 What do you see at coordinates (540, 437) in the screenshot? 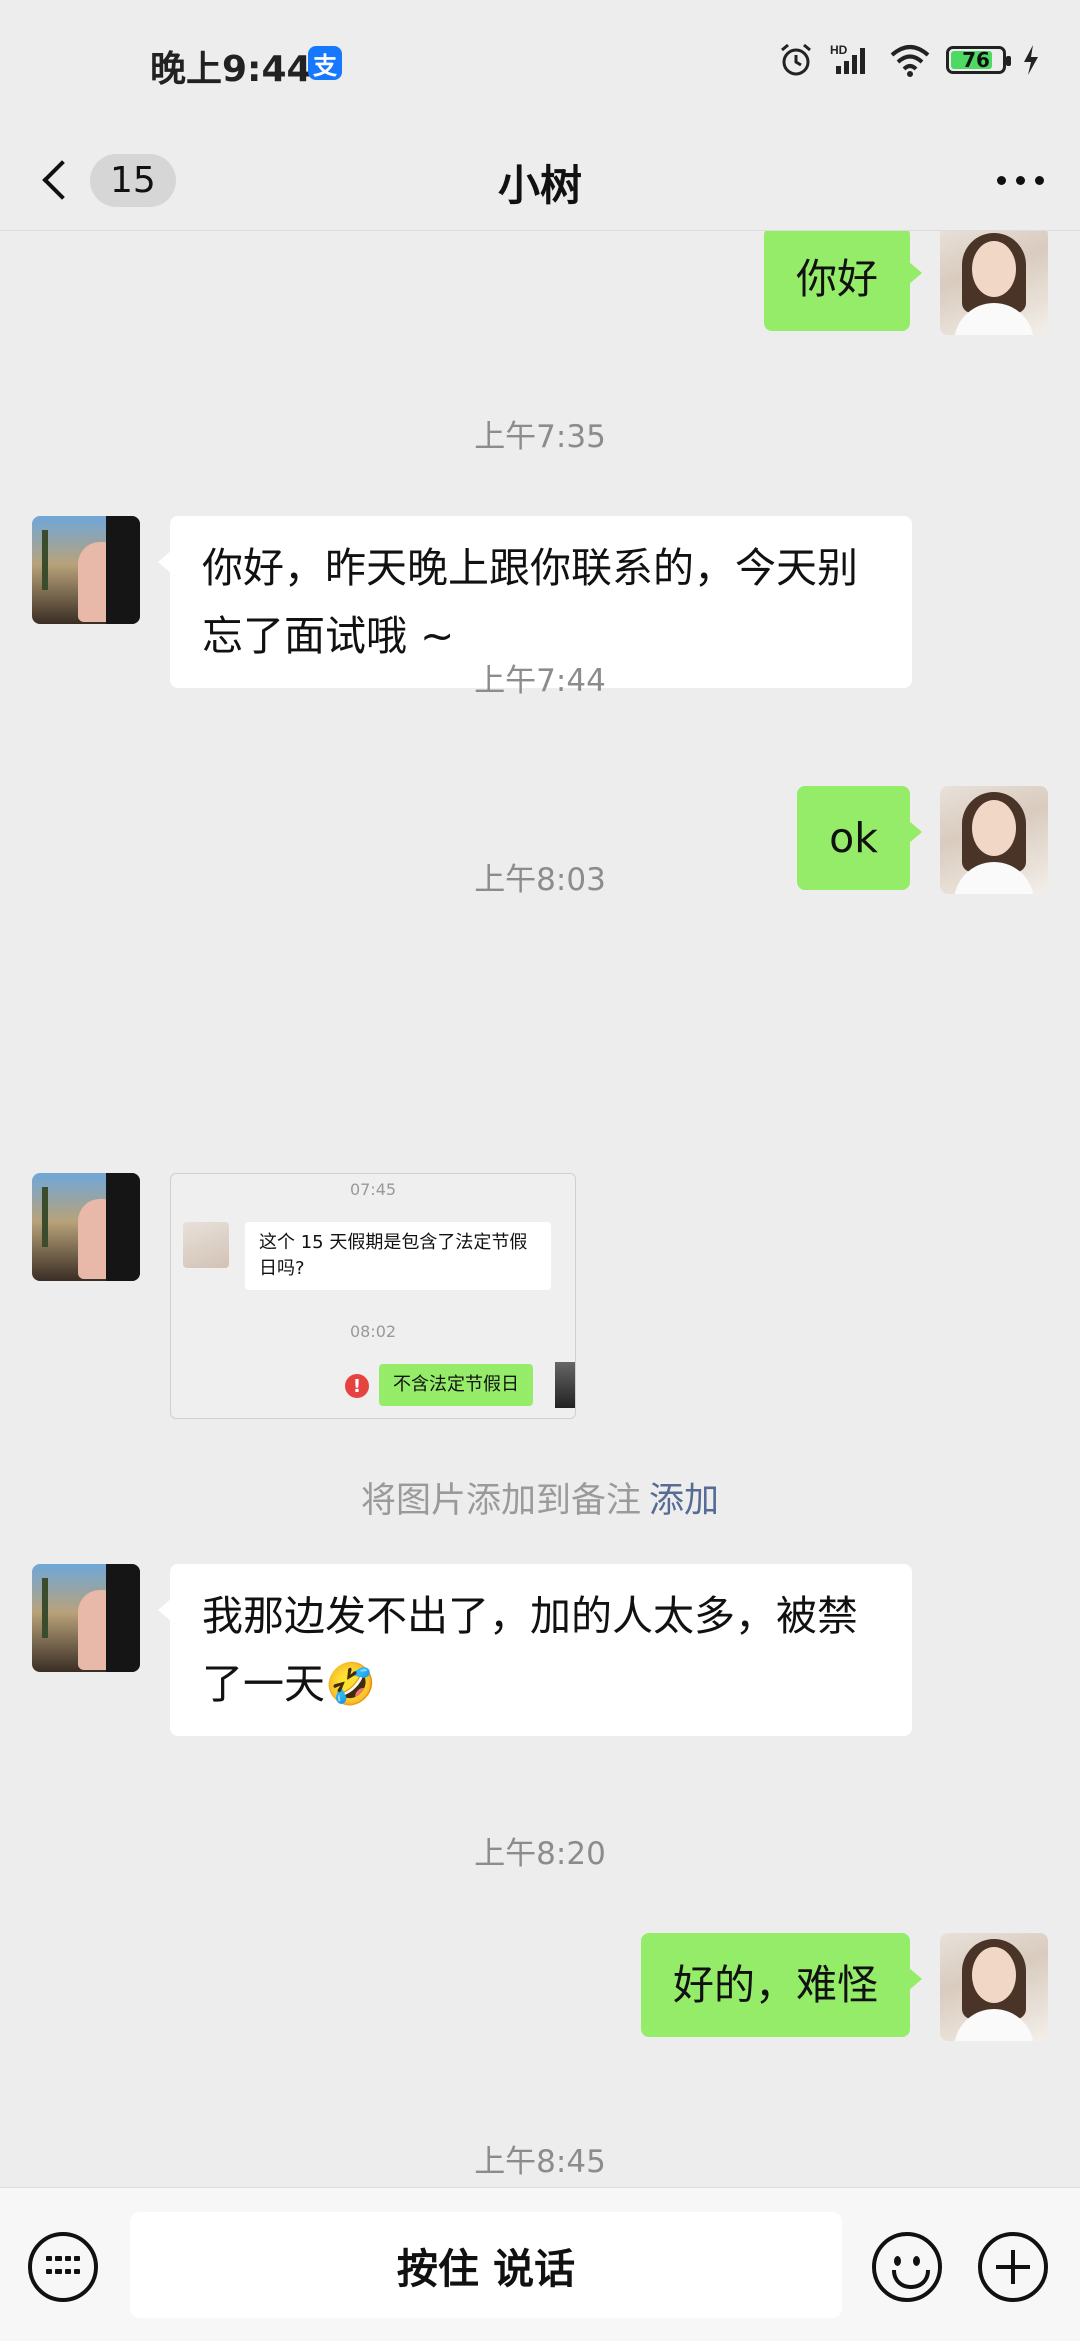
I see `message-timestamp: 上午7:35` at bounding box center [540, 437].